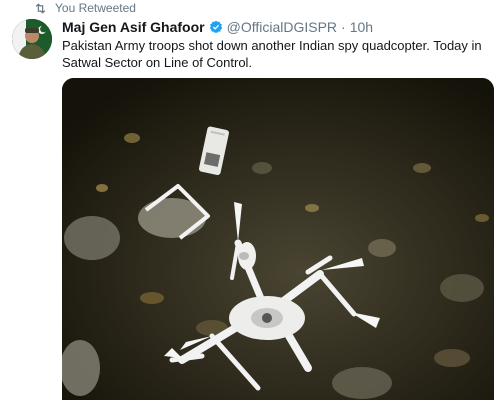  Describe the element at coordinates (361, 27) in the screenshot. I see `tweet-timestamp: 10h` at that location.